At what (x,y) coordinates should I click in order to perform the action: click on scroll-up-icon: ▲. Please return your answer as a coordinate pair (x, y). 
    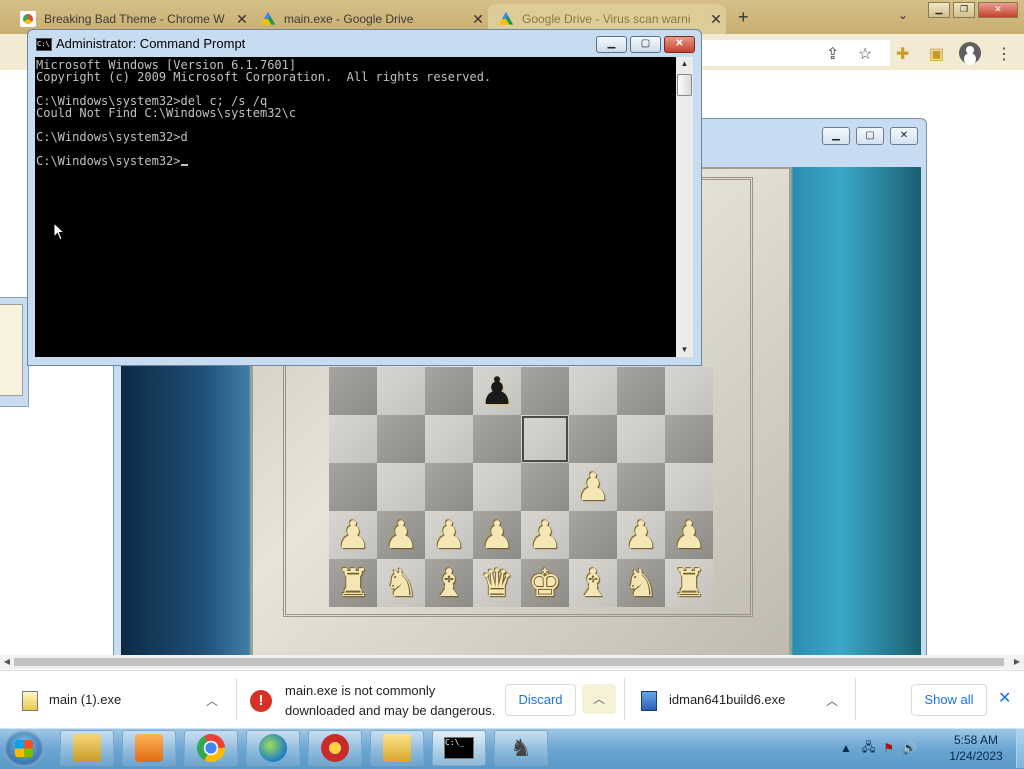
    Looking at the image, I should click on (684, 64).